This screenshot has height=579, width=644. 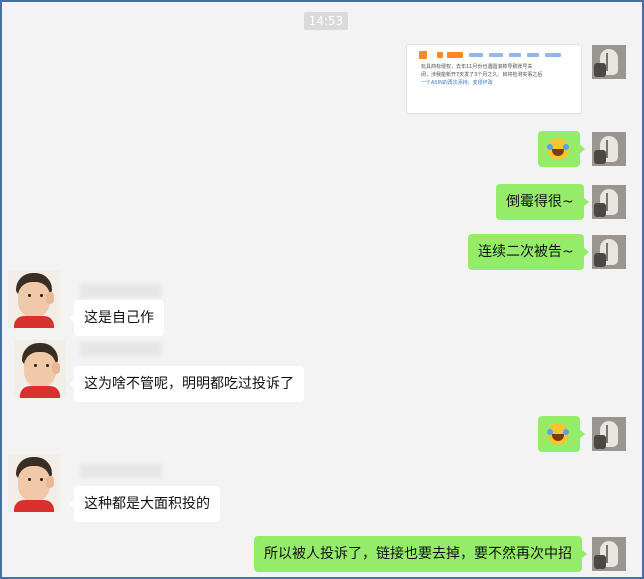 What do you see at coordinates (144, 504) in the screenshot?
I see `contact-text-message: 这种都是大面积投的` at bounding box center [144, 504].